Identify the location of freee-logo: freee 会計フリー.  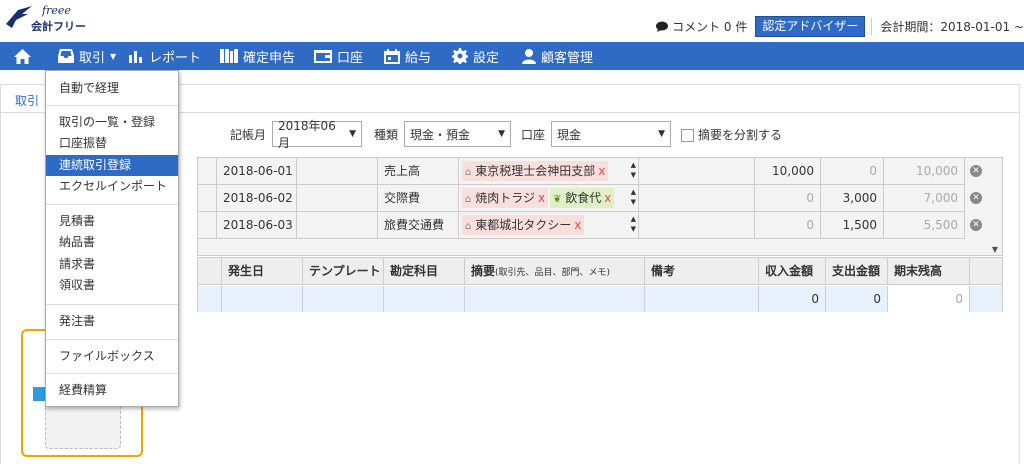
(59, 19).